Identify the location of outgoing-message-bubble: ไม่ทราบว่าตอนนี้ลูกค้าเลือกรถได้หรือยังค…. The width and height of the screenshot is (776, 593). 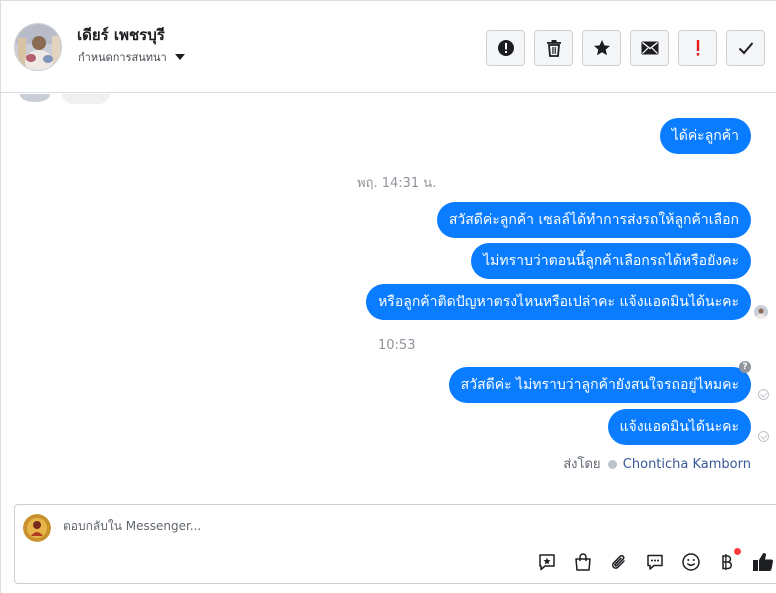
(611, 261).